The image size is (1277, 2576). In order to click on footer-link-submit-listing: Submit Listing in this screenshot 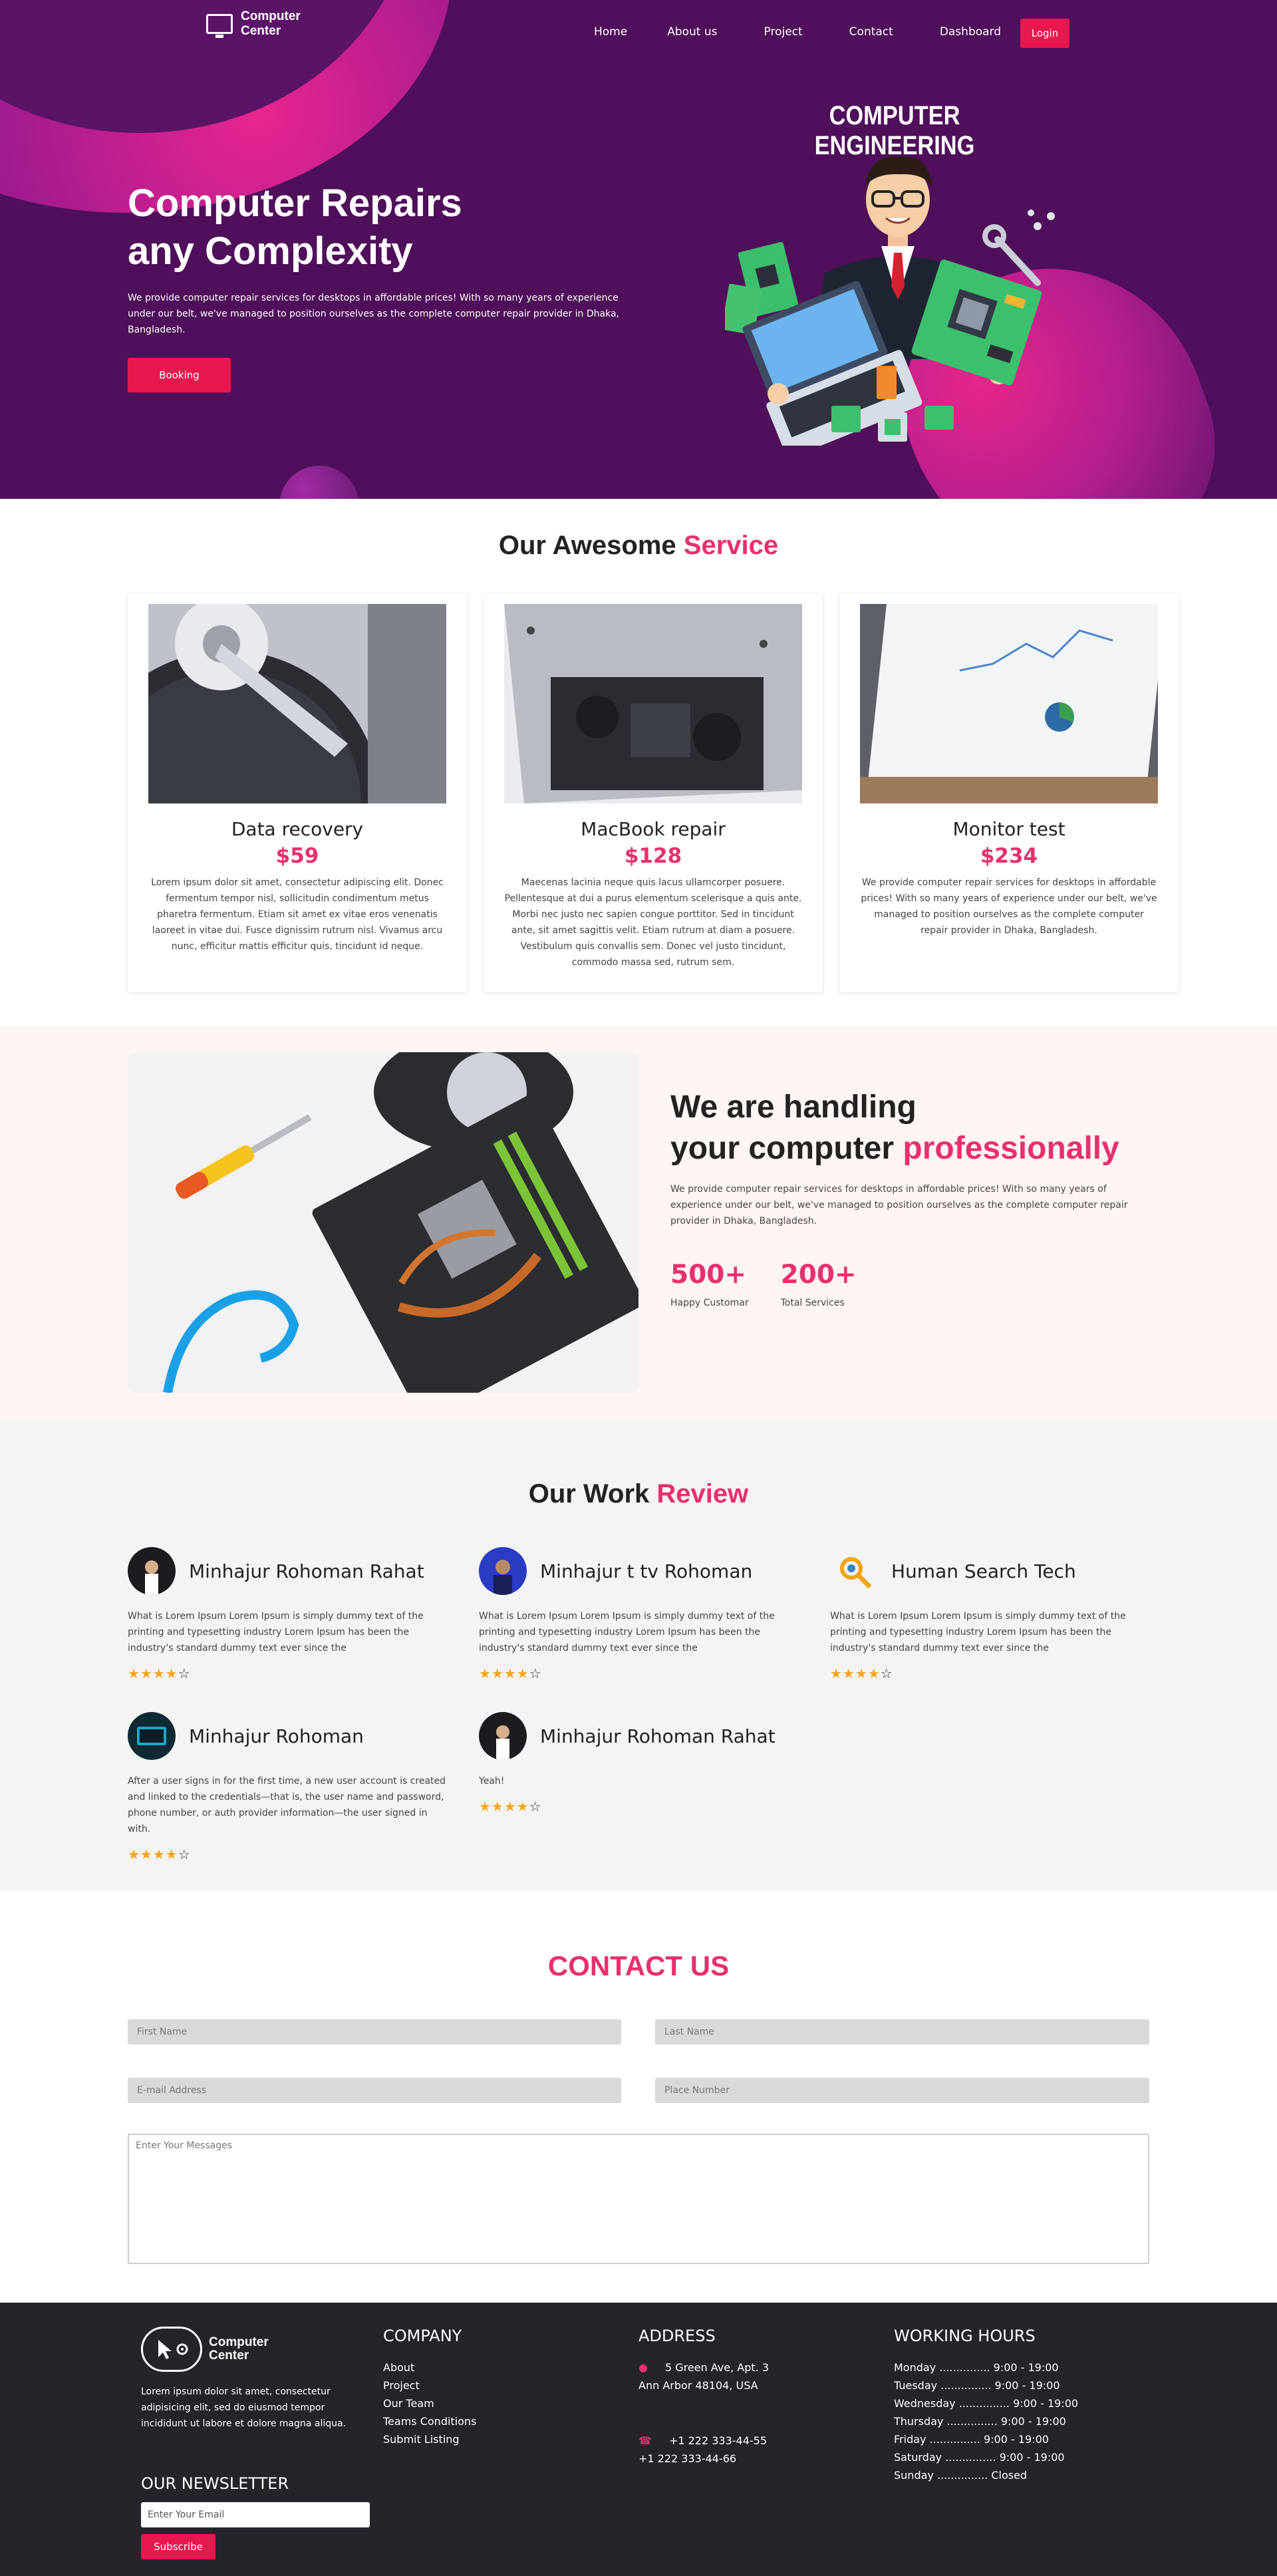, I will do `click(430, 2439)`.